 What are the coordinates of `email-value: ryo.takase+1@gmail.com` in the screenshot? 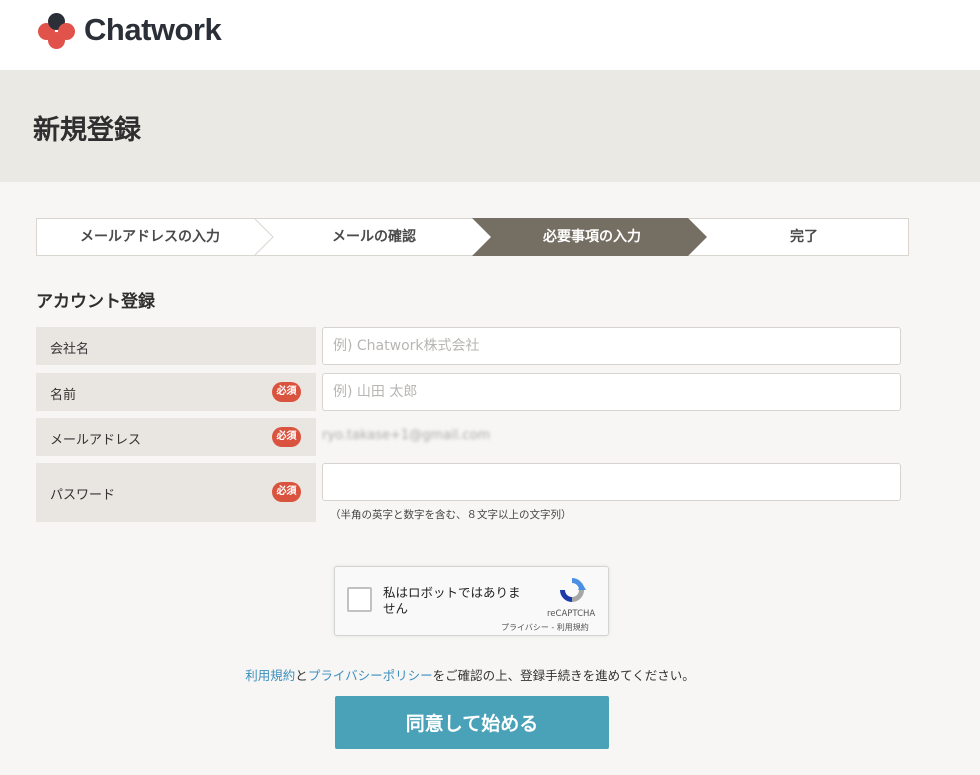 It's located at (406, 435).